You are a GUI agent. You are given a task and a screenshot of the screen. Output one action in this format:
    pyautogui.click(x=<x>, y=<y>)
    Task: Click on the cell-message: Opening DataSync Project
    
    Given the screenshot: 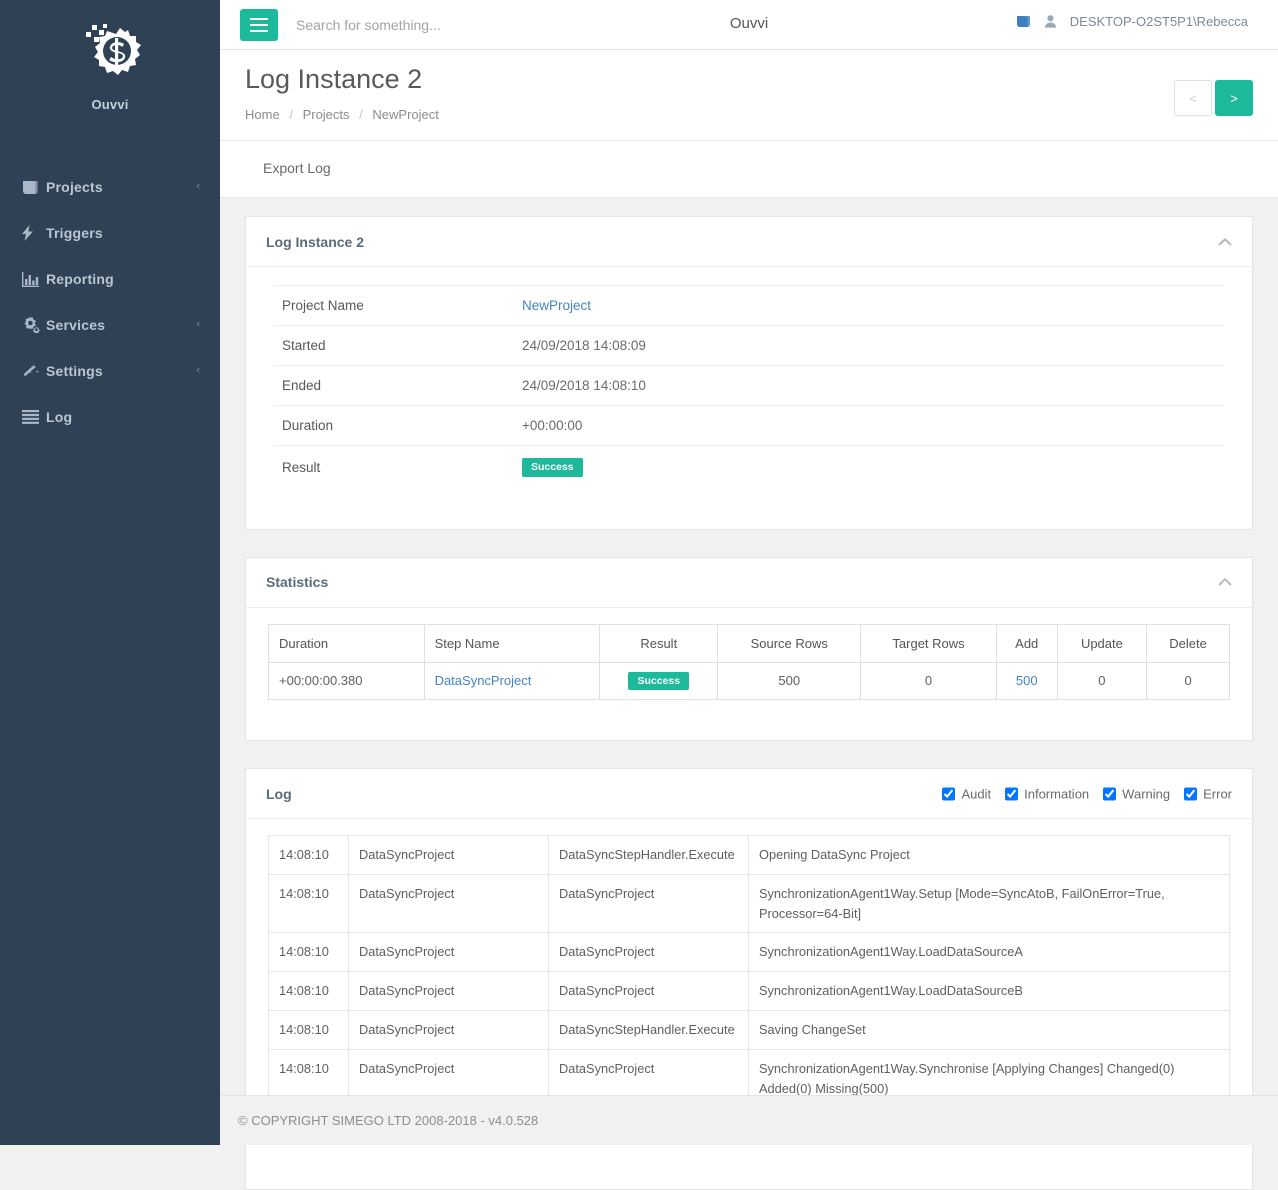 What is the action you would take?
    pyautogui.click(x=989, y=855)
    